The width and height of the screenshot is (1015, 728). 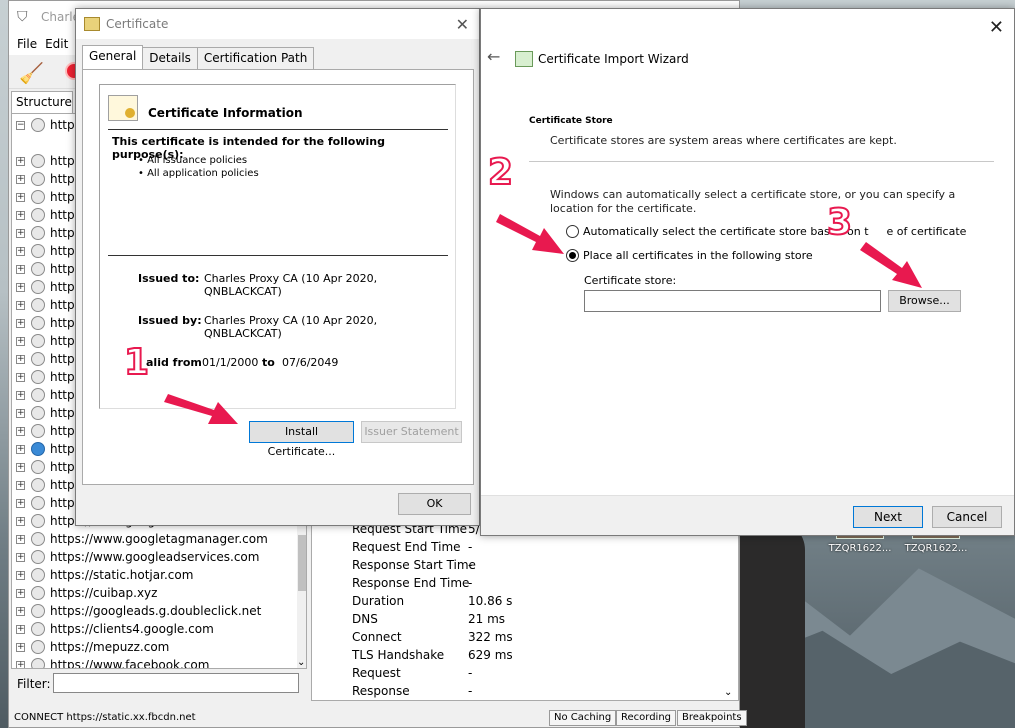 What do you see at coordinates (500, 172) in the screenshot?
I see `annotation-number-2: 2` at bounding box center [500, 172].